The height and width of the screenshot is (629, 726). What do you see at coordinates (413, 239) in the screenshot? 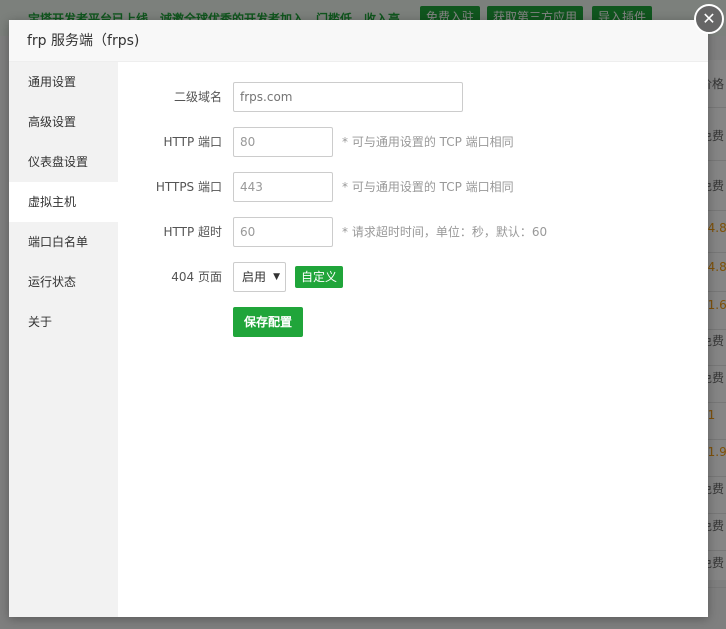
I see `http-timeout-row: HTTP 超时 * 请求超时时间，单位：秒，默认：60` at bounding box center [413, 239].